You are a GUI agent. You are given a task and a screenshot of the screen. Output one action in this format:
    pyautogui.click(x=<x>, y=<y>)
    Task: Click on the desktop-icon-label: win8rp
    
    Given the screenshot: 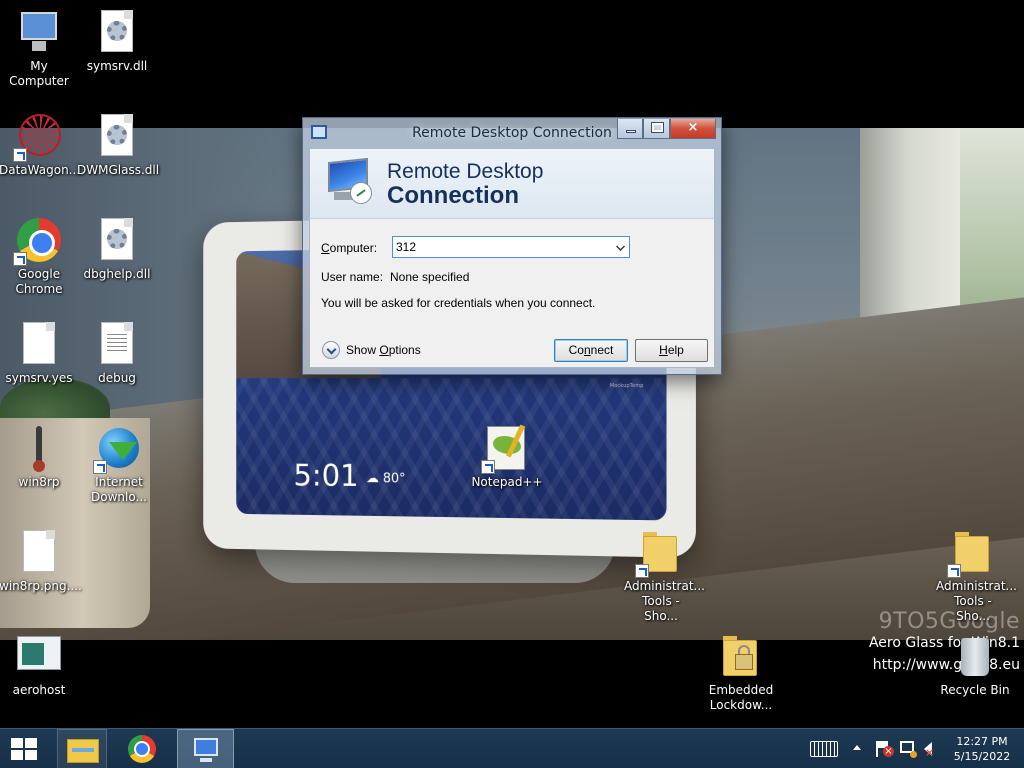 What is the action you would take?
    pyautogui.click(x=39, y=482)
    